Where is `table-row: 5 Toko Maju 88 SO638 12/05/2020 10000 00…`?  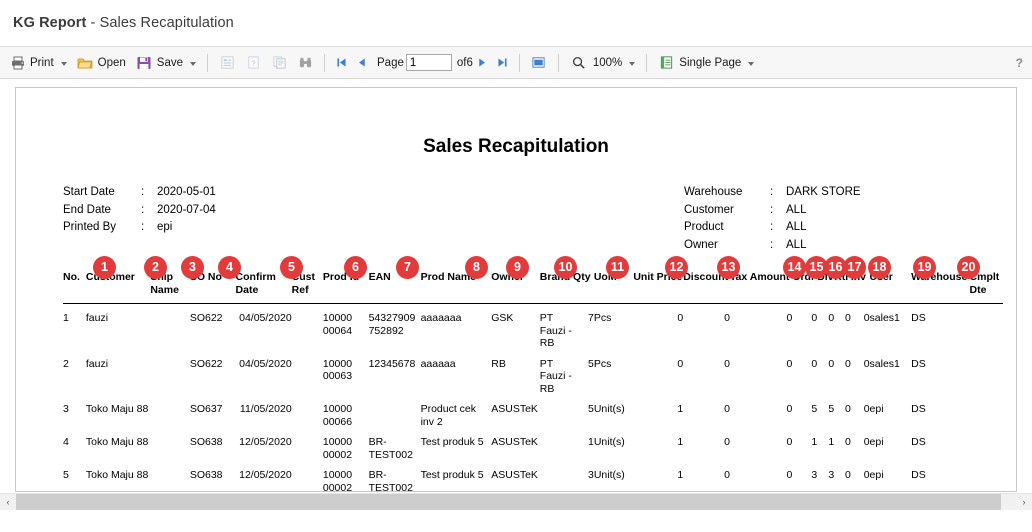 table-row: 5 Toko Maju 88 SO638 12/05/2020 10000 00… is located at coordinates (533, 476).